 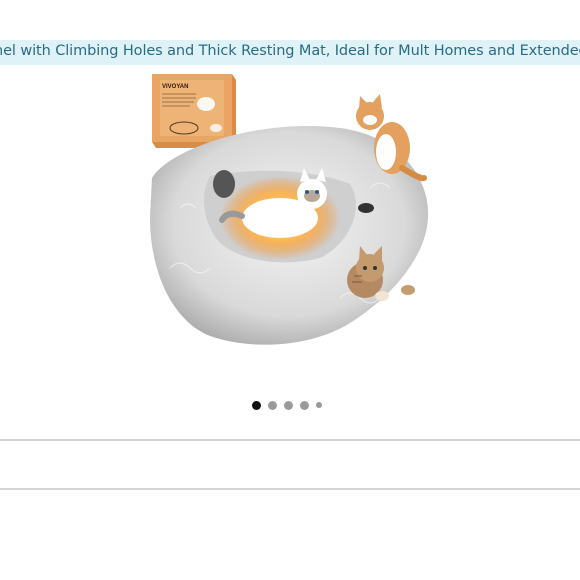 I want to click on section-divider-bottom, so click(x=290, y=489).